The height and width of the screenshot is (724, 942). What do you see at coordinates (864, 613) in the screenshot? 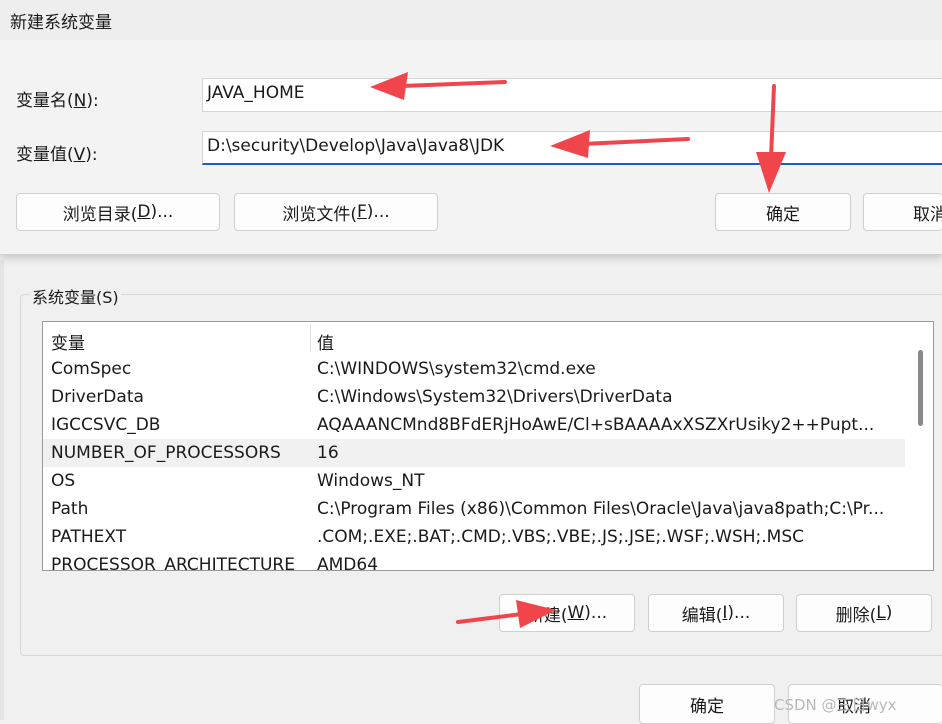
I see `delete-variable-button: 删除(L)` at bounding box center [864, 613].